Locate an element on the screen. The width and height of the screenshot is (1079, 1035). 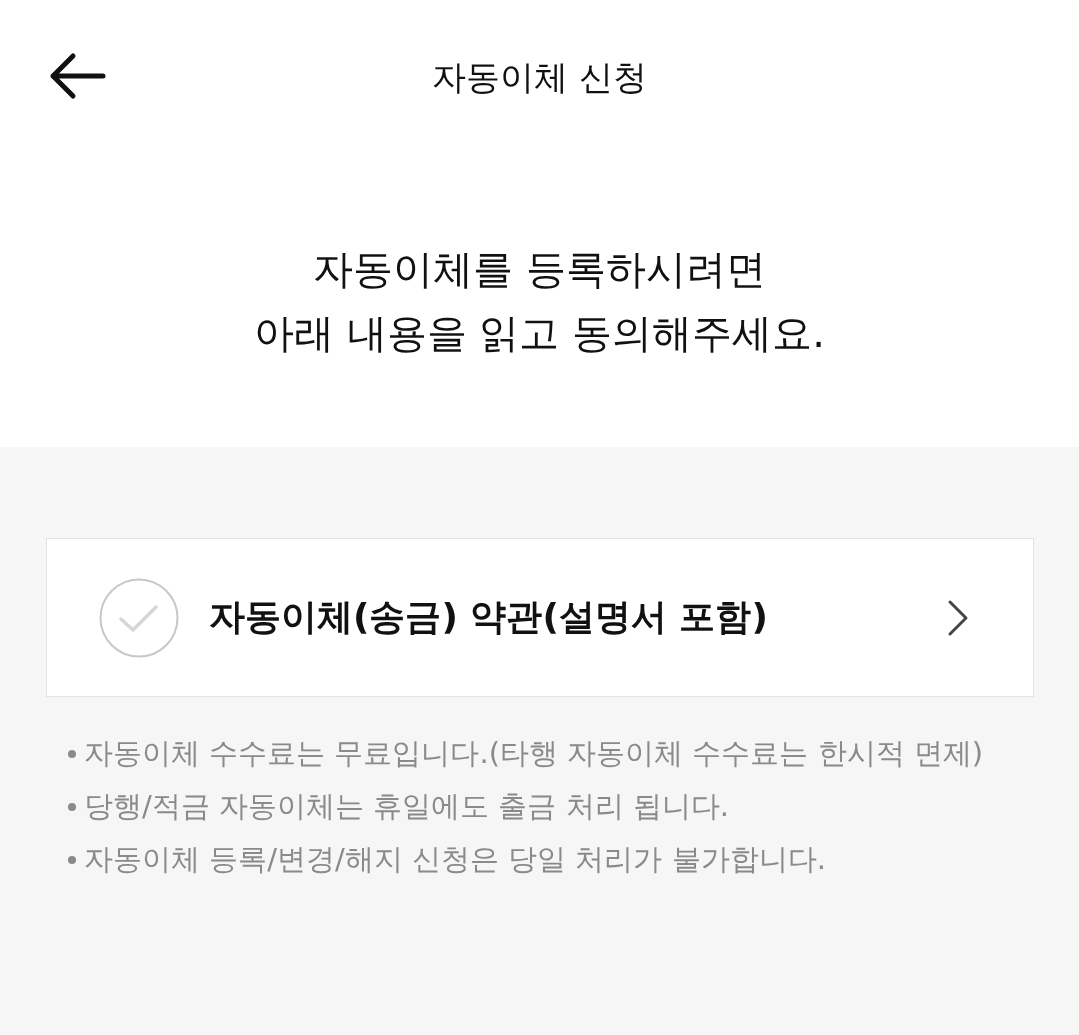
agreement-card: 자동이체(송금) 약관(설명서 포함) is located at coordinates (540, 617).